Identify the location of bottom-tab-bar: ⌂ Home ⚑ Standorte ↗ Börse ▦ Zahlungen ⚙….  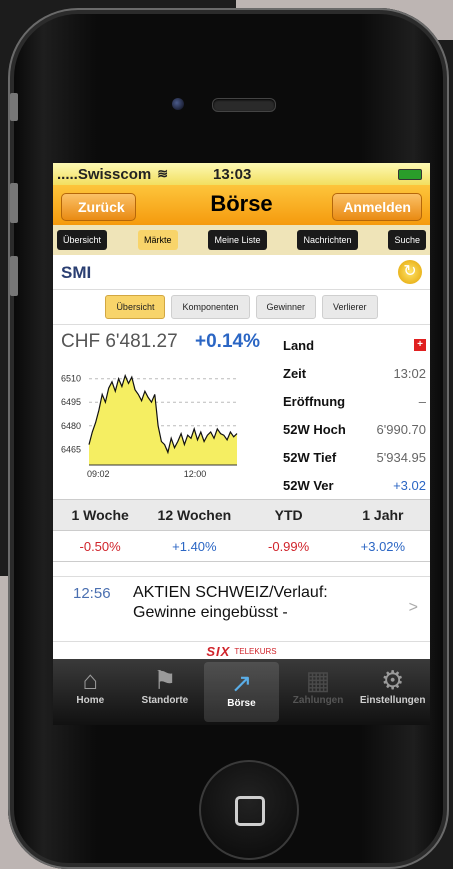
(241, 692).